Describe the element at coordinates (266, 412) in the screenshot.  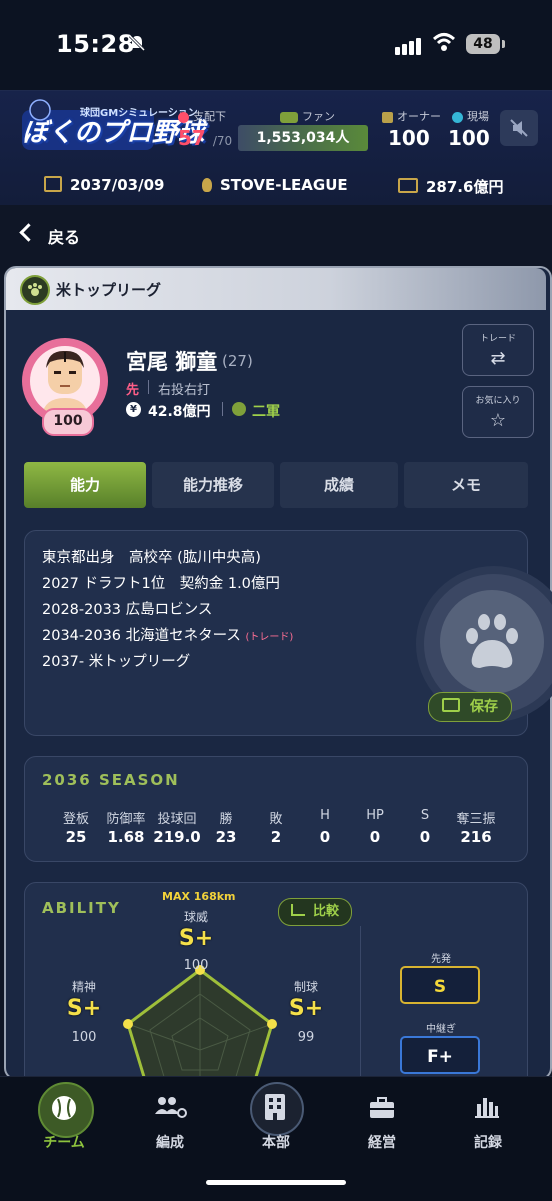
I see `player-squad: 二軍` at that location.